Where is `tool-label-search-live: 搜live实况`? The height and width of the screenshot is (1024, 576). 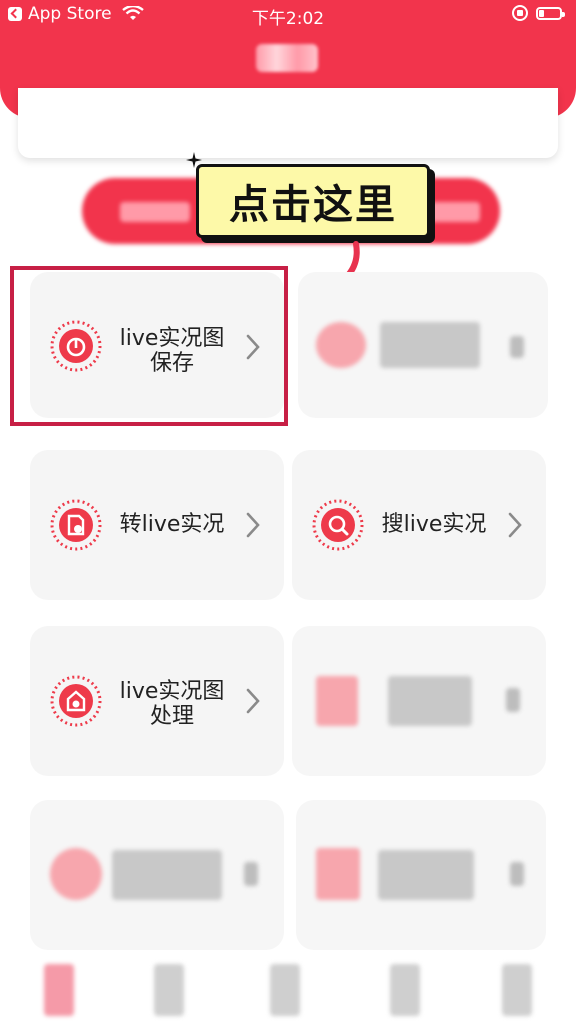 tool-label-search-live: 搜live实况 is located at coordinates (434, 524).